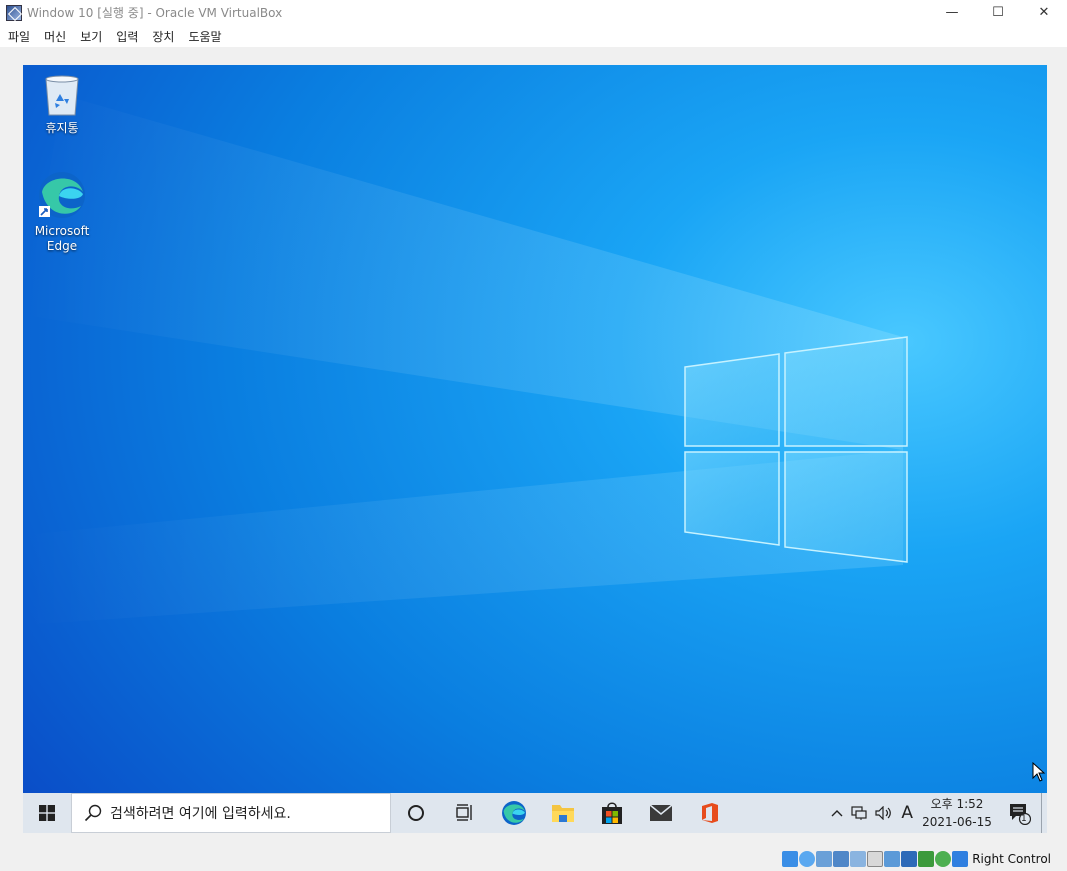 The height and width of the screenshot is (871, 1067). I want to click on task-view-button, so click(464, 813).